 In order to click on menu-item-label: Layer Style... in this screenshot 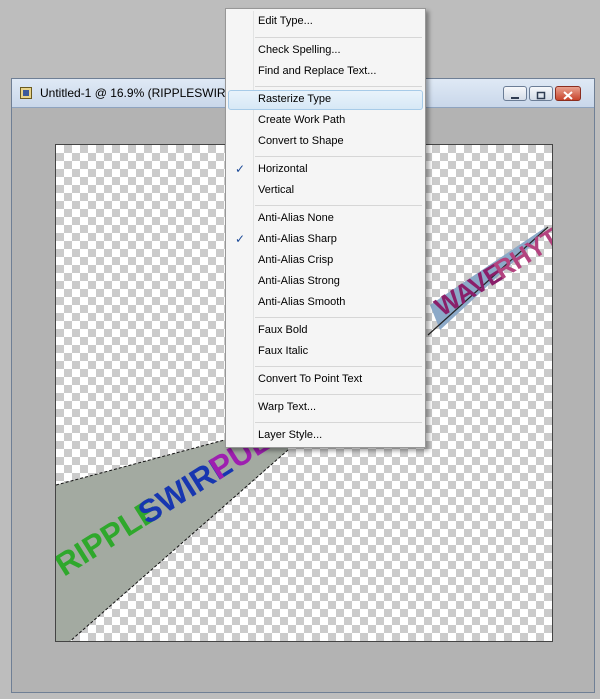, I will do `click(290, 435)`.